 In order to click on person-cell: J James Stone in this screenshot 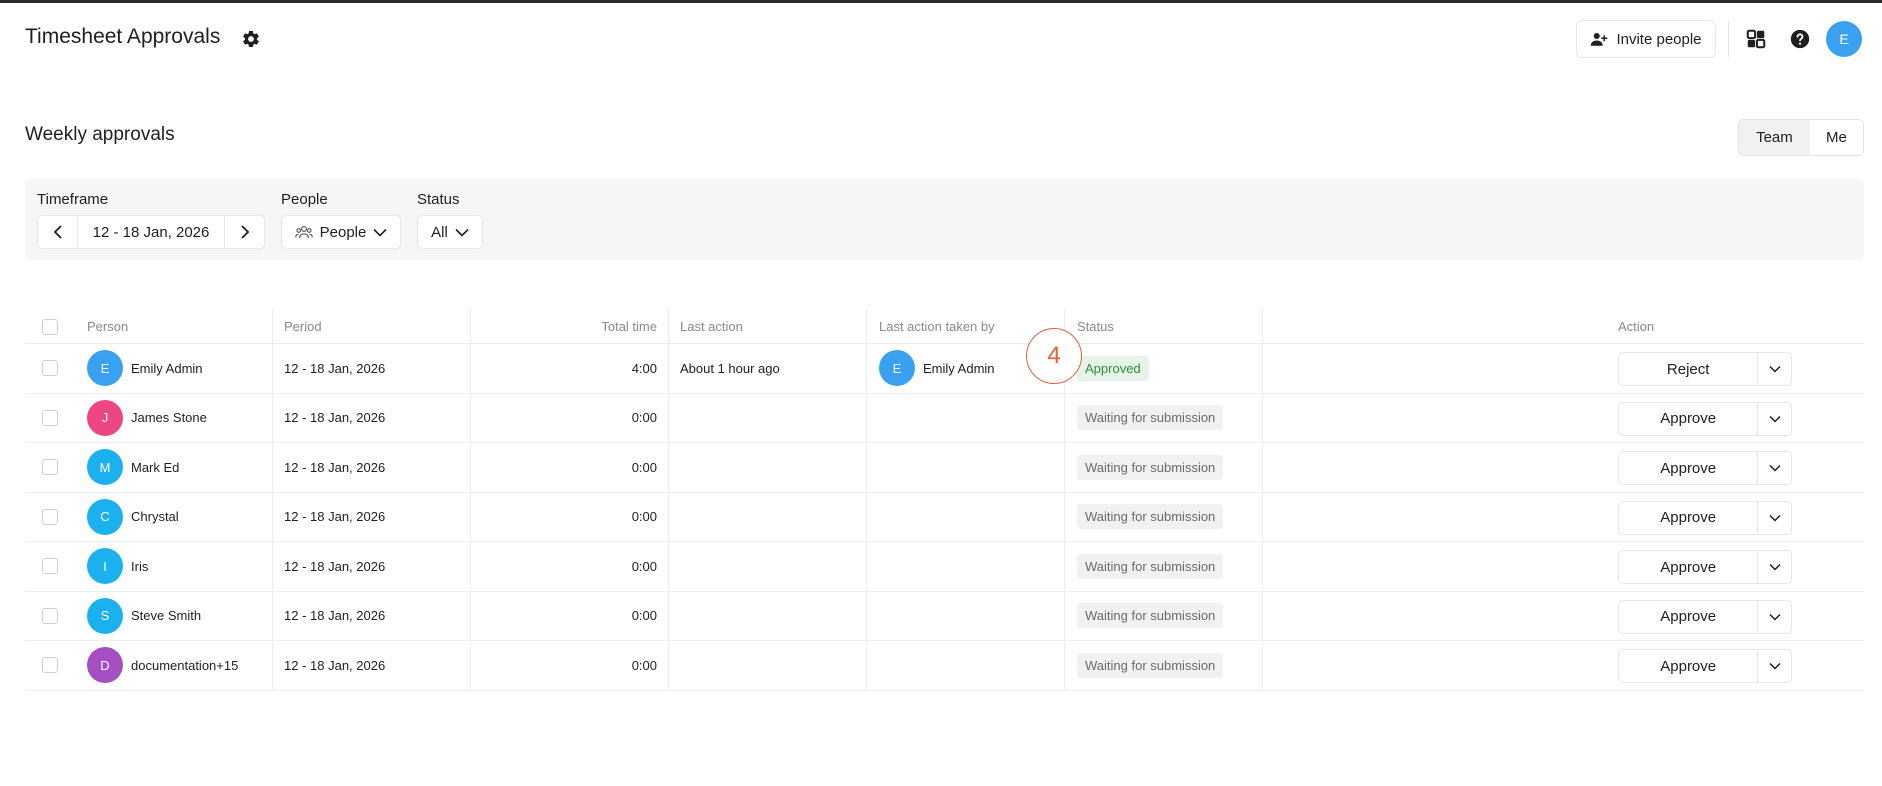, I will do `click(147, 418)`.